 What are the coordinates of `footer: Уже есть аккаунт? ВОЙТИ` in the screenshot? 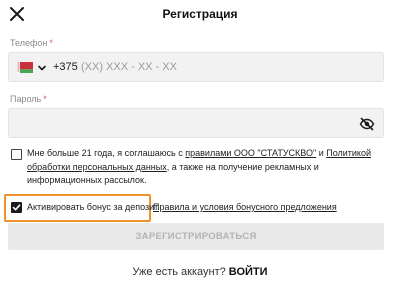 It's located at (200, 272).